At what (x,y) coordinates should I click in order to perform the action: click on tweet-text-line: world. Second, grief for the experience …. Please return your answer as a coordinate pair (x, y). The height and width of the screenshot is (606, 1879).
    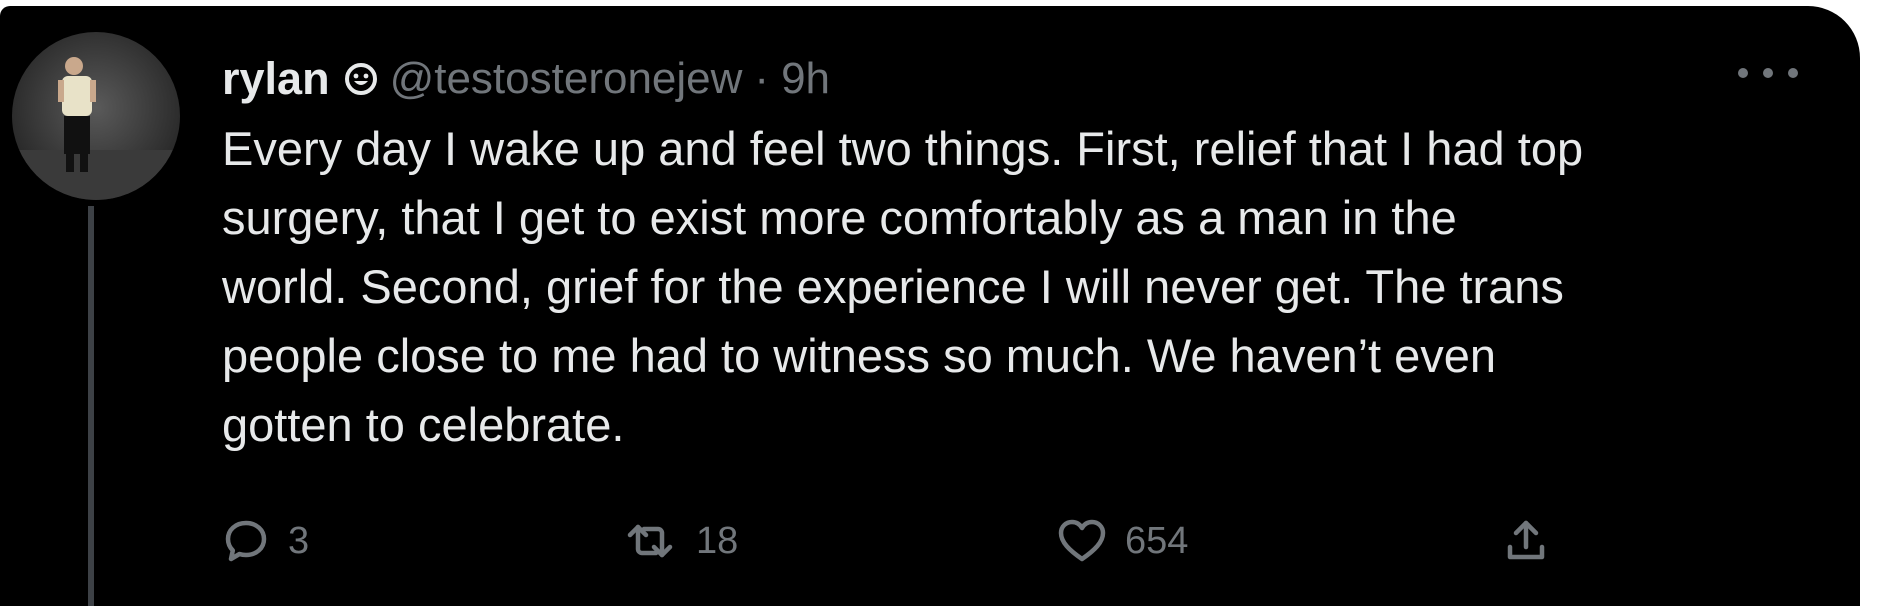
    Looking at the image, I should click on (893, 286).